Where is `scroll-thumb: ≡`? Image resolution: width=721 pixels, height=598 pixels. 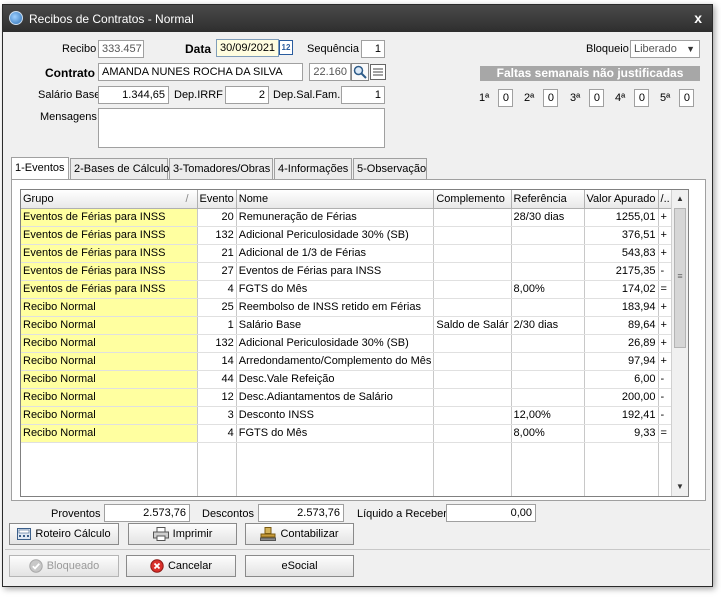 scroll-thumb: ≡ is located at coordinates (680, 278).